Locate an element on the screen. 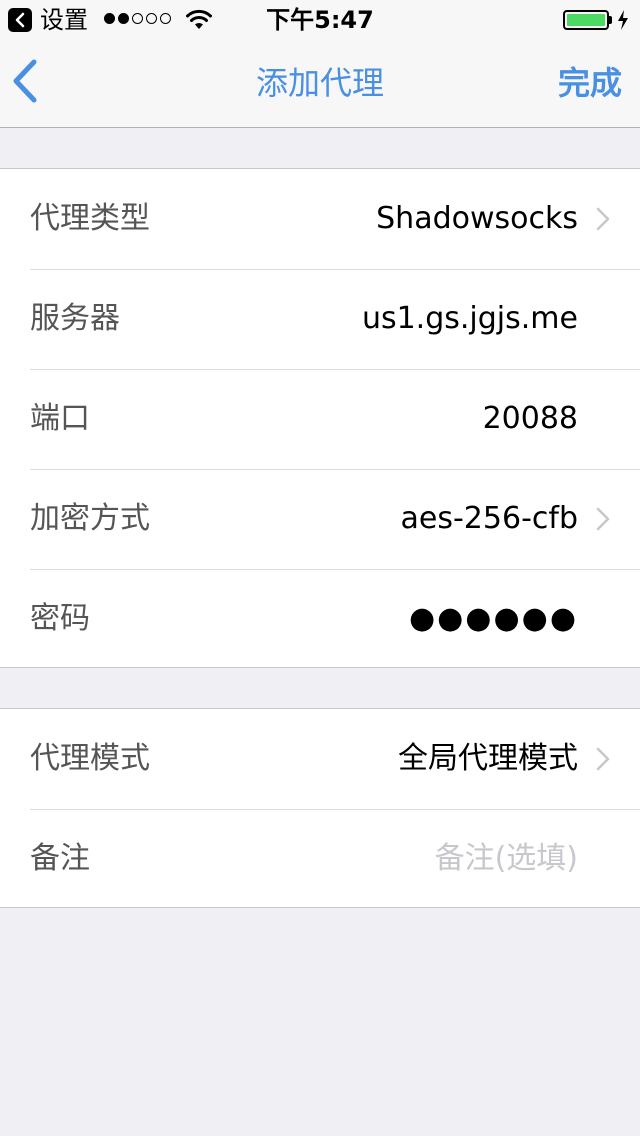  server-row: 服务器 us1.gs.jgjs.me is located at coordinates (320, 319).